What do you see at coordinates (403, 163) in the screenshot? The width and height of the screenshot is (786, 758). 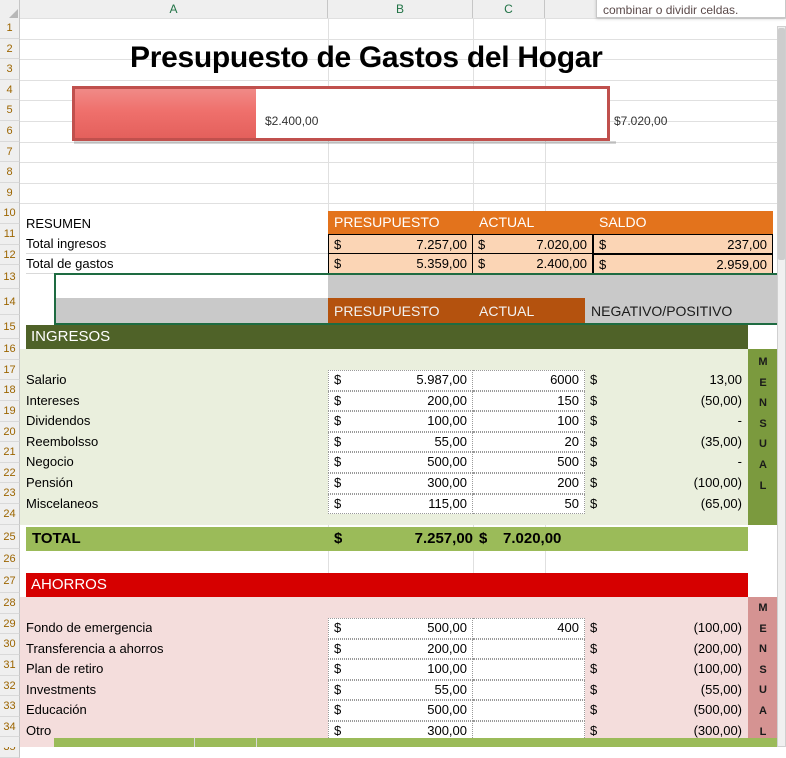 I see `gridline-horizontal` at bounding box center [403, 163].